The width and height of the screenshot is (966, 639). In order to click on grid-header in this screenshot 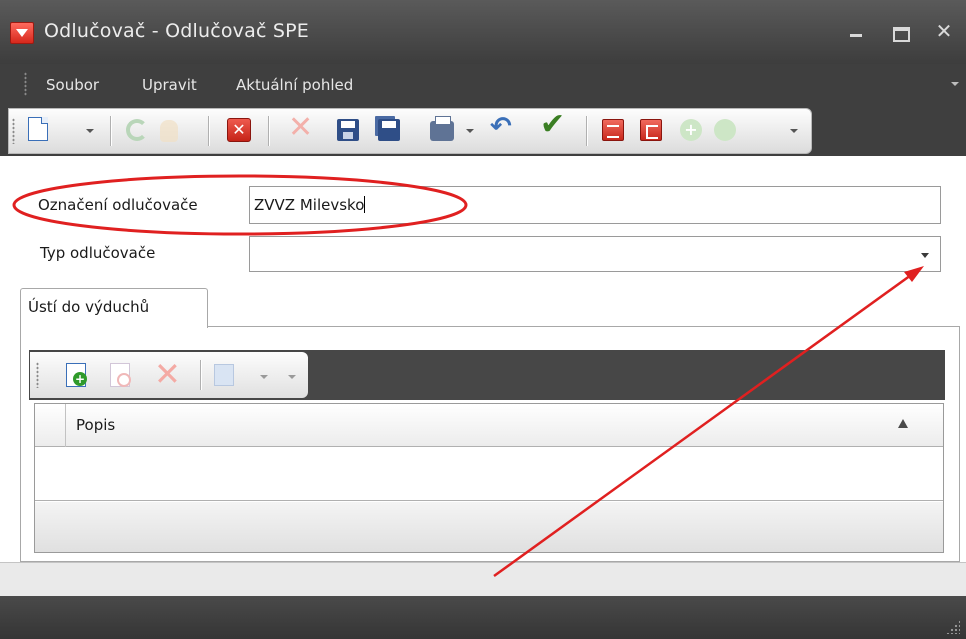, I will do `click(489, 425)`.